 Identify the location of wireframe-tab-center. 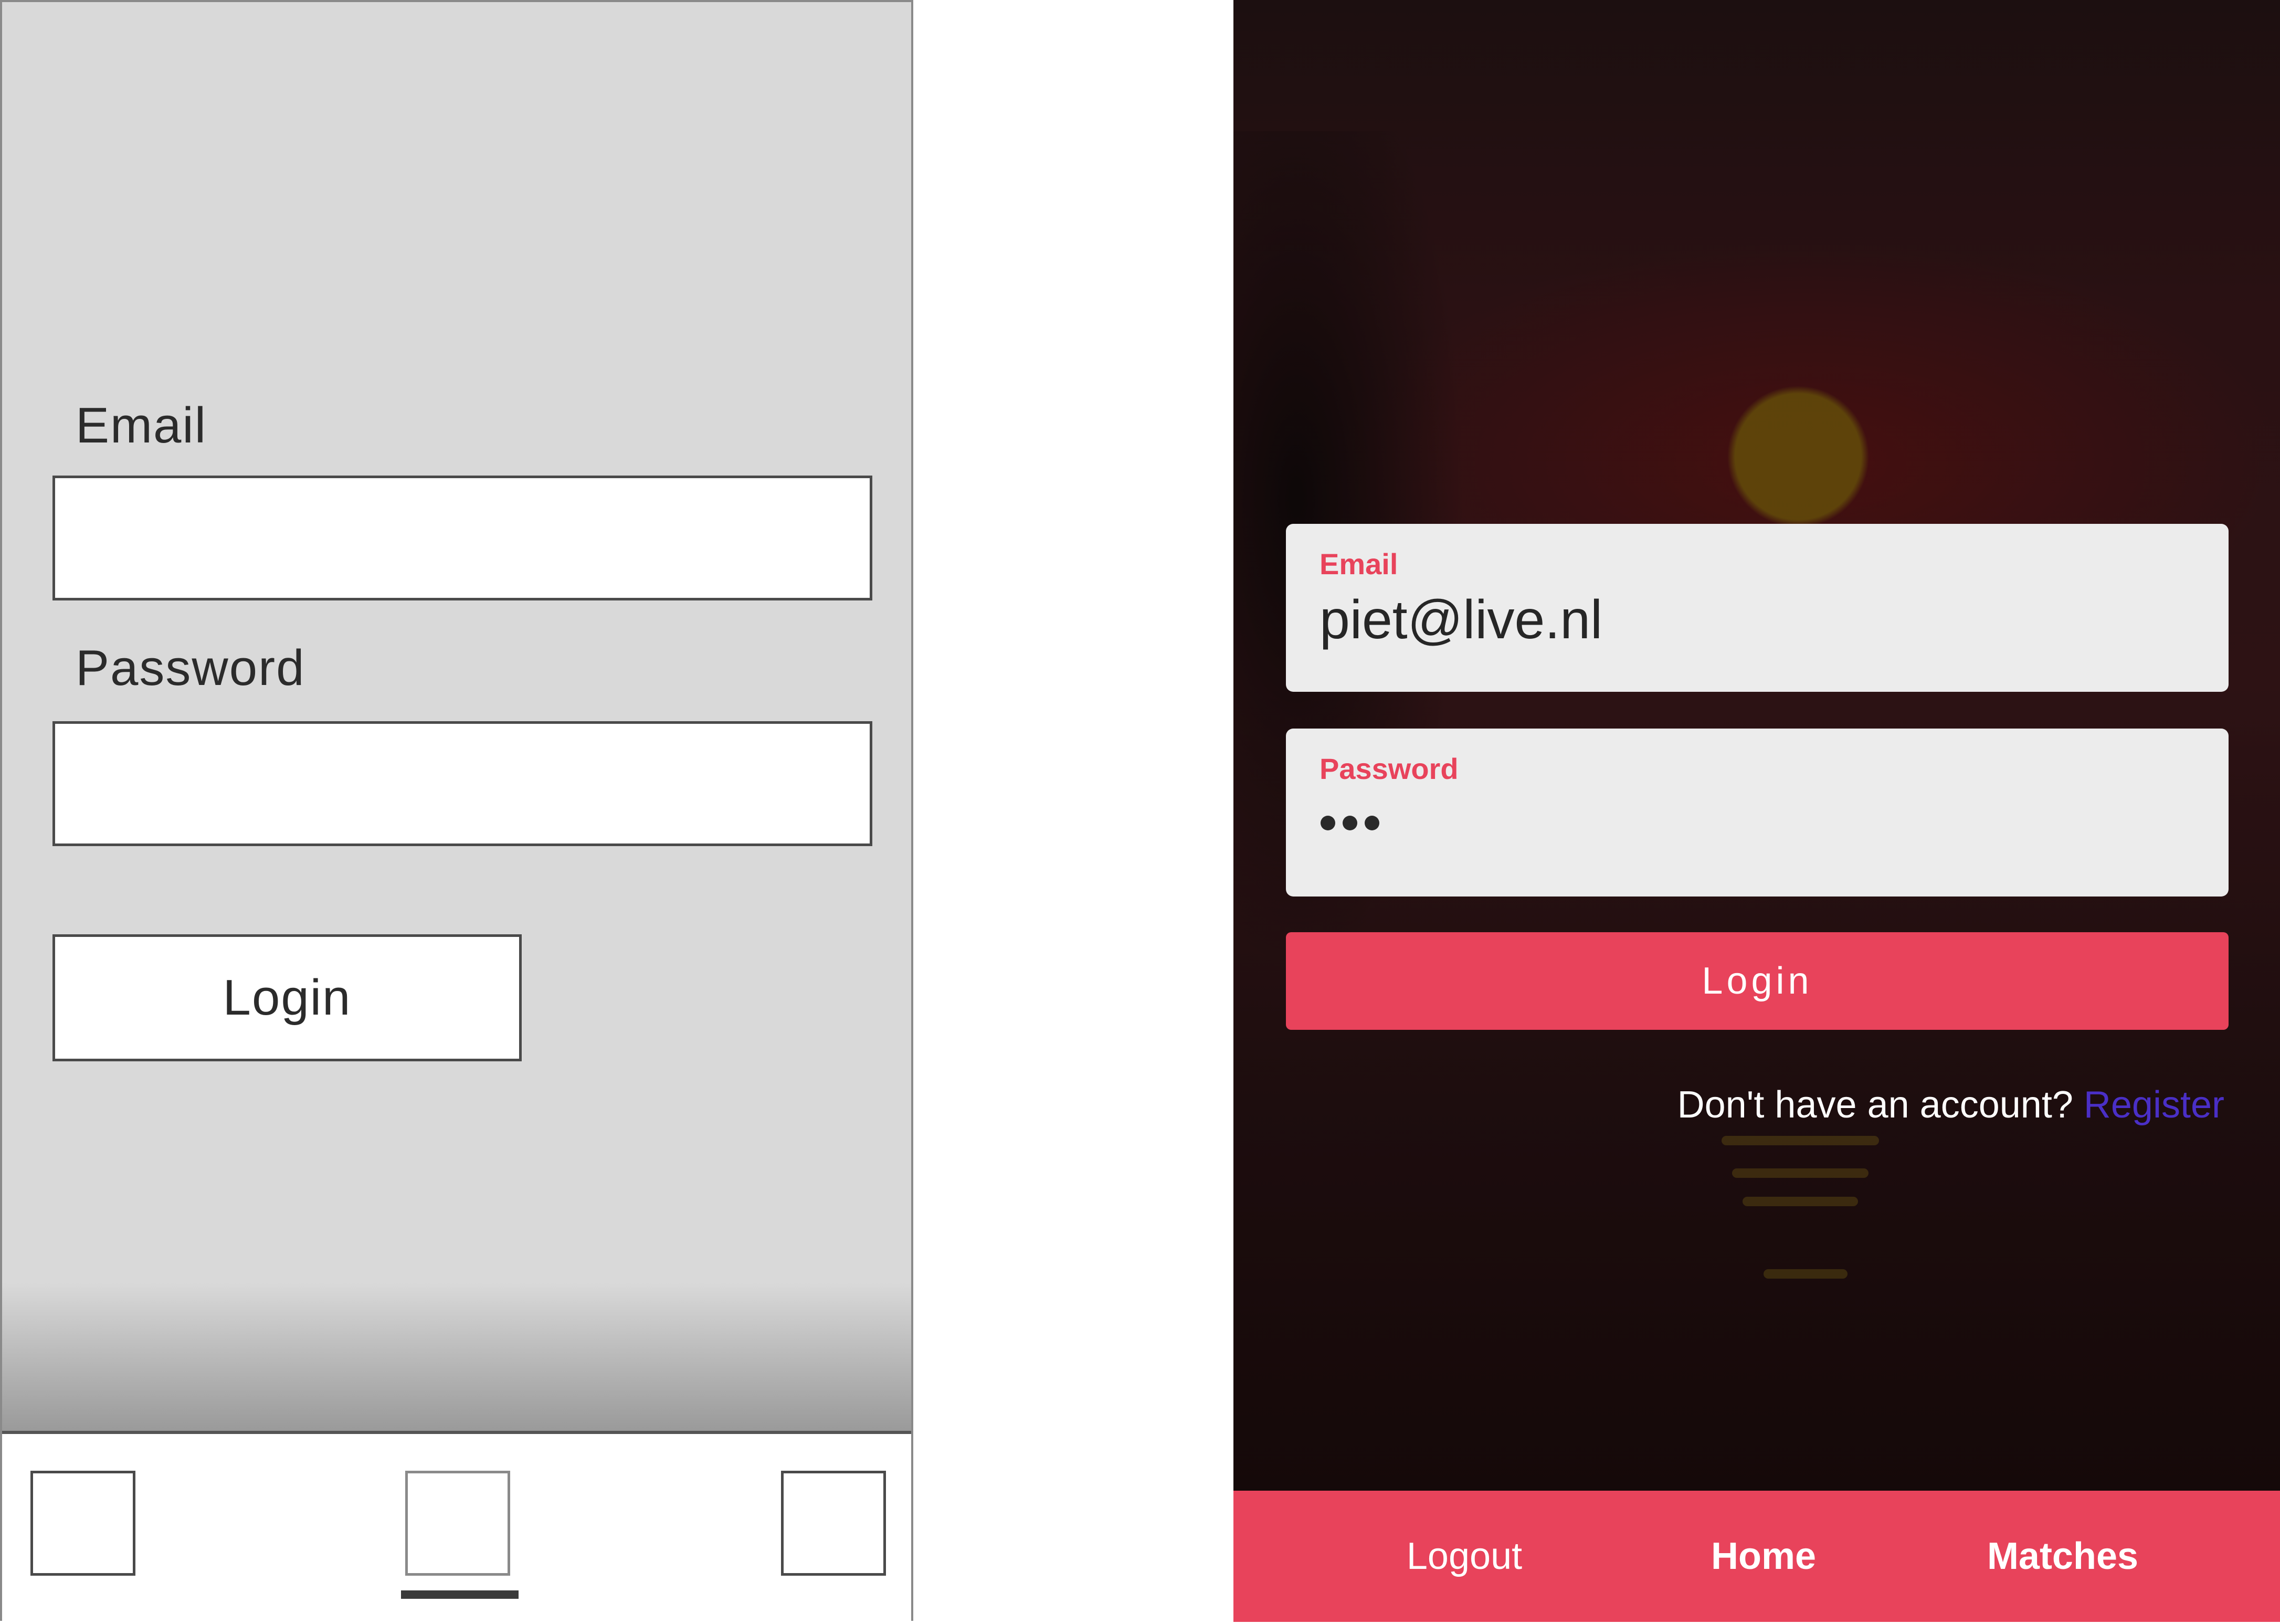
(457, 1523).